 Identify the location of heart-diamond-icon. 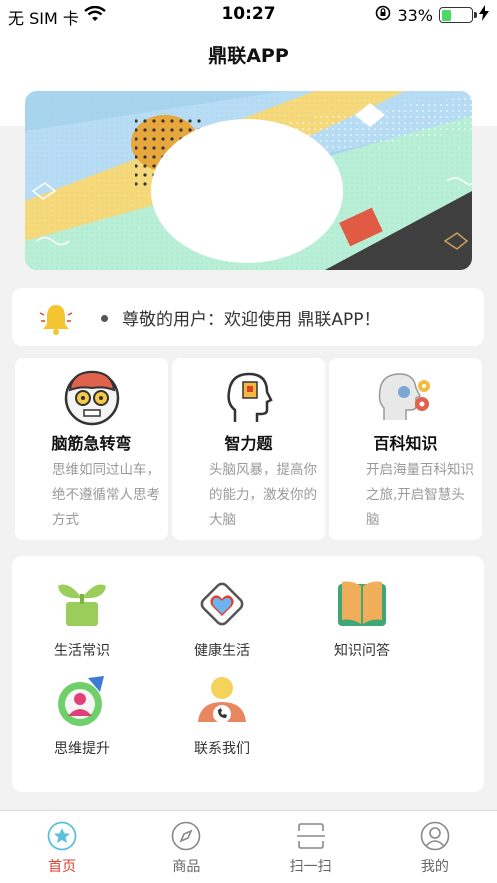
(222, 604).